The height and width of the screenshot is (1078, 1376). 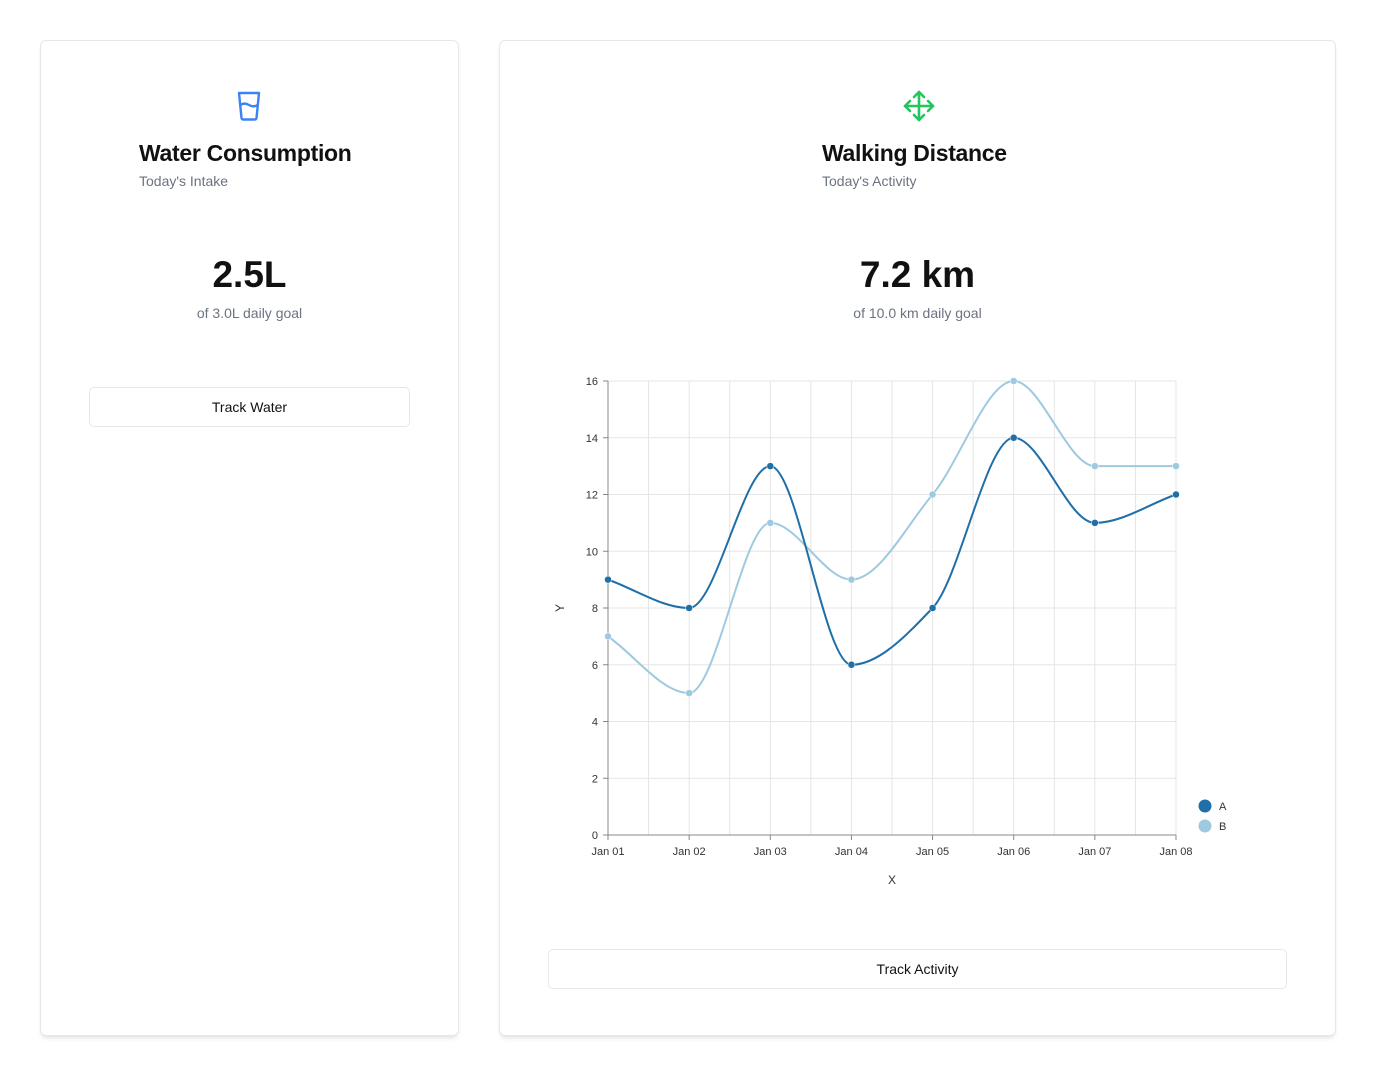 I want to click on move-arrows-icon, so click(x=919, y=106).